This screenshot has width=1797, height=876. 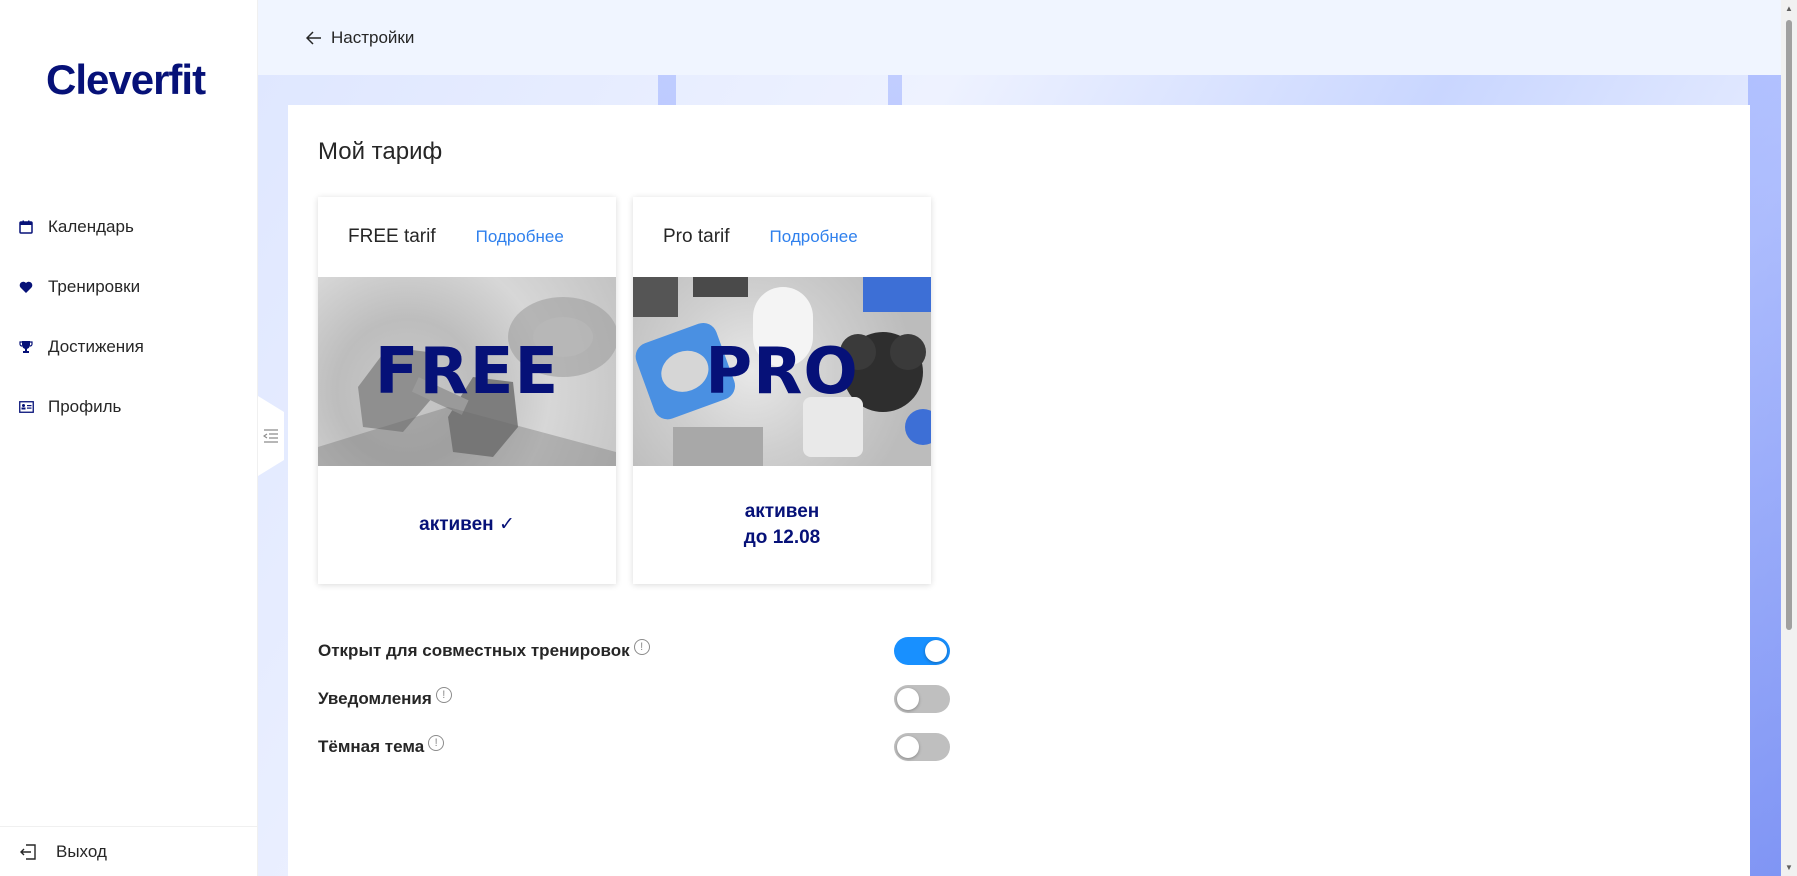 What do you see at coordinates (270, 436) in the screenshot?
I see `menu-fold-icon` at bounding box center [270, 436].